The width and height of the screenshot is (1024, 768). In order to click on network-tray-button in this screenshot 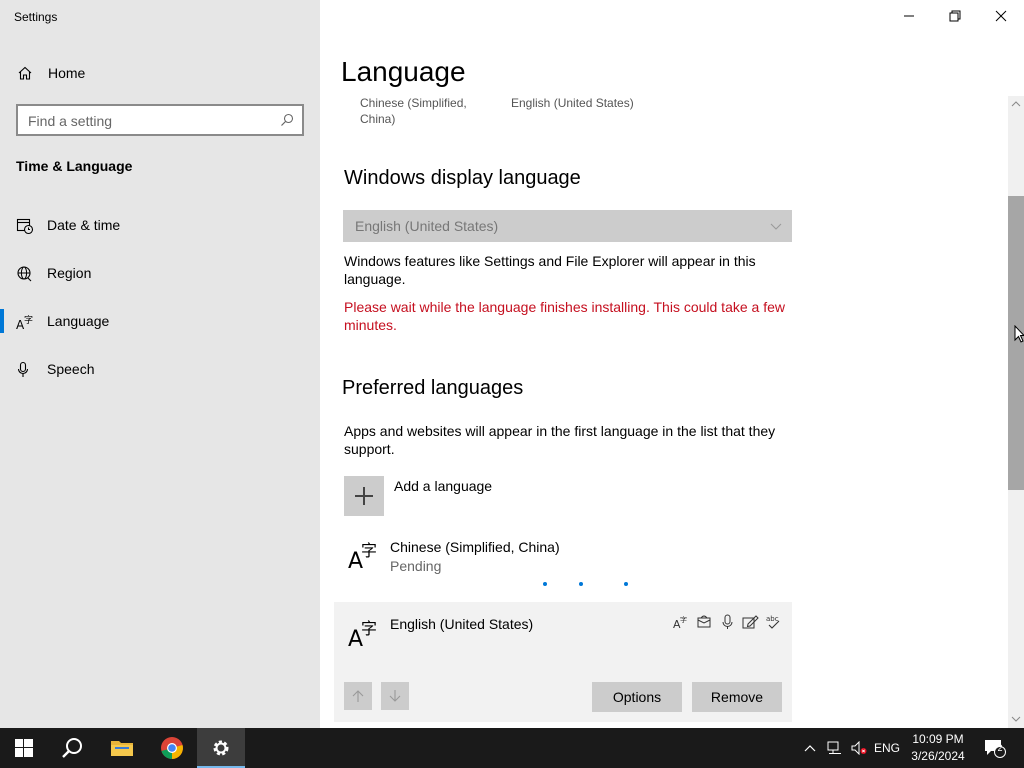, I will do `click(835, 748)`.